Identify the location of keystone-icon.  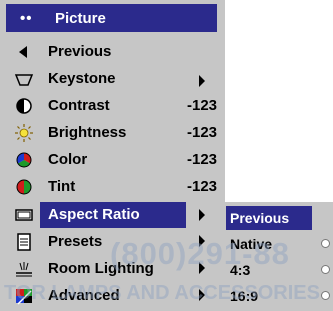
(24, 79).